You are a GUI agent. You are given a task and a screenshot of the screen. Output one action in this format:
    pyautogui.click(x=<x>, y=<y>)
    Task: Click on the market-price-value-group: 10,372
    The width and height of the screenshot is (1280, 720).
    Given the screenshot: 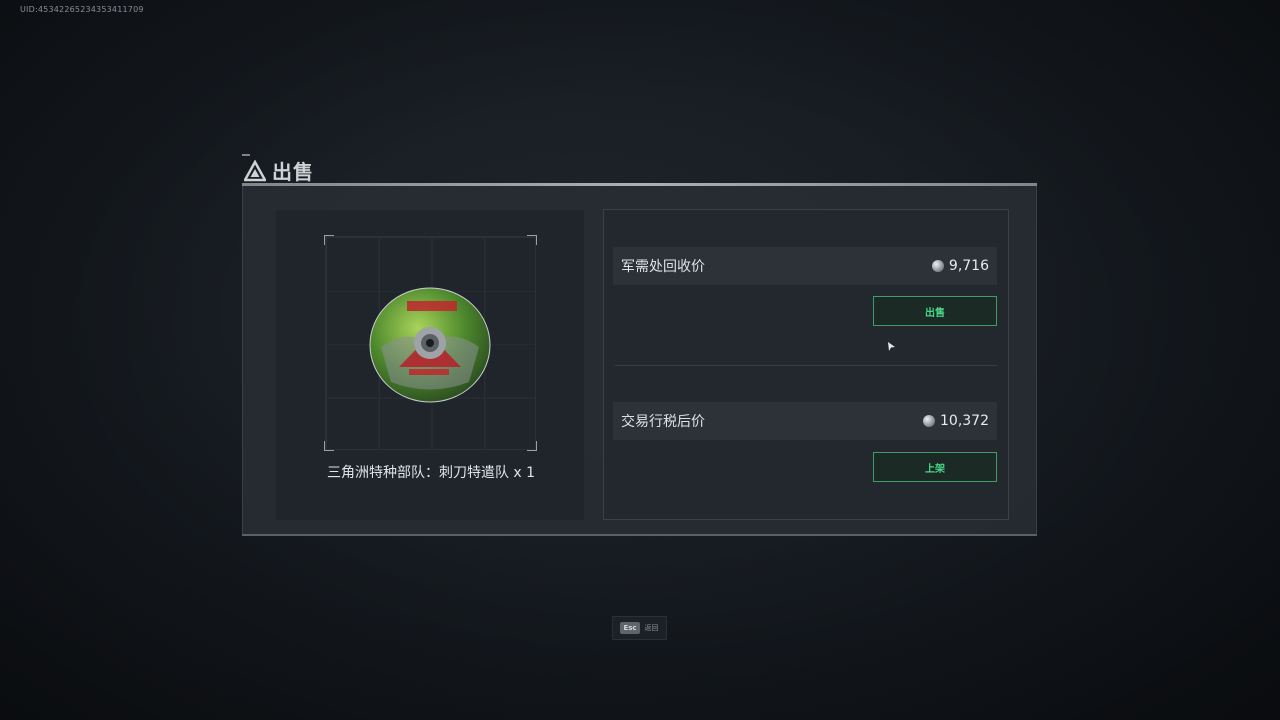 What is the action you would take?
    pyautogui.click(x=956, y=421)
    